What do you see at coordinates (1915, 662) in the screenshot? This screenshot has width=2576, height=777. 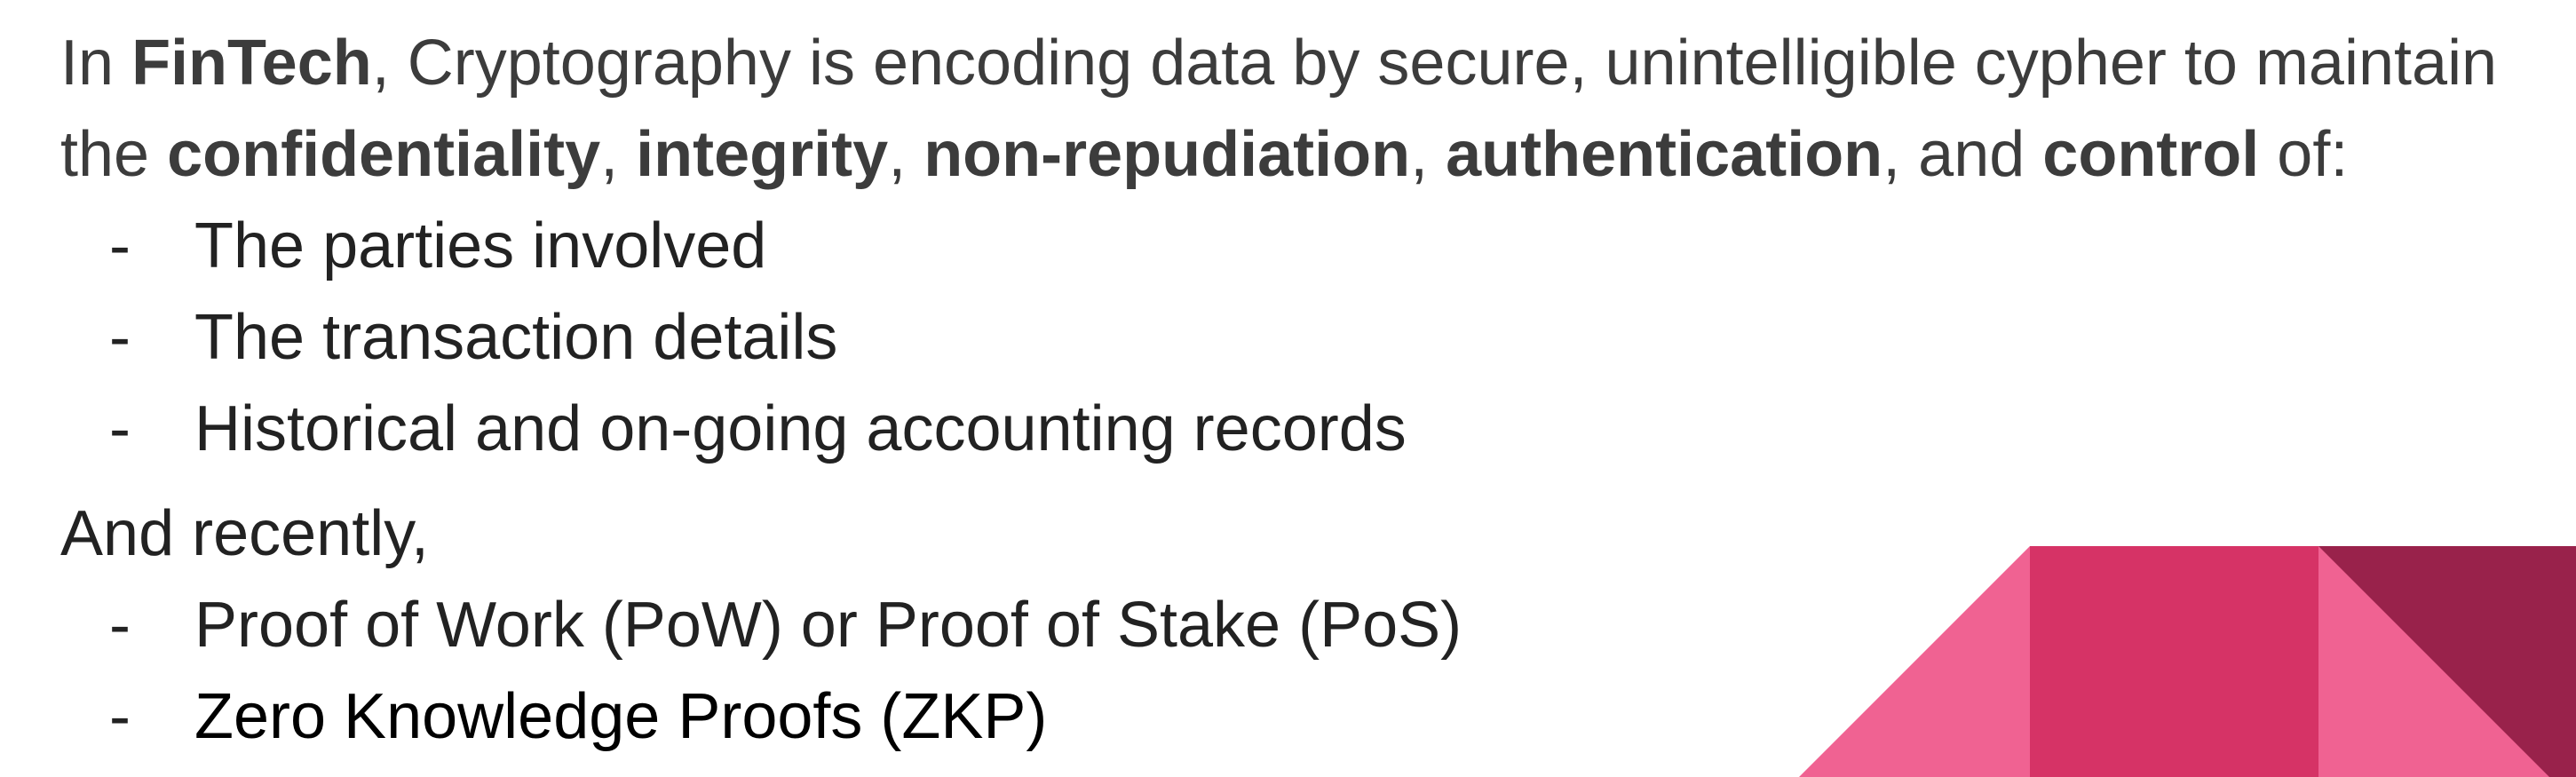 I see `deco-light-triangle` at bounding box center [1915, 662].